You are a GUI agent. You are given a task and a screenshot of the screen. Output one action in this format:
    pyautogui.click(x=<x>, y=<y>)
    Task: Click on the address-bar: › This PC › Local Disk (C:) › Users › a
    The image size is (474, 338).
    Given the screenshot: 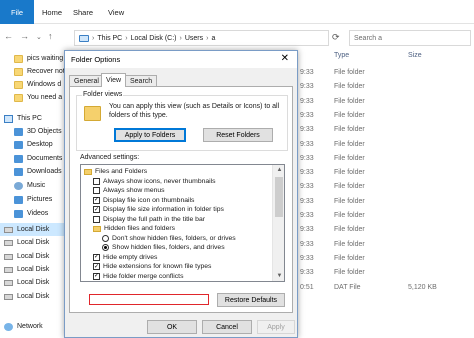 What is the action you would take?
    pyautogui.click(x=201, y=38)
    